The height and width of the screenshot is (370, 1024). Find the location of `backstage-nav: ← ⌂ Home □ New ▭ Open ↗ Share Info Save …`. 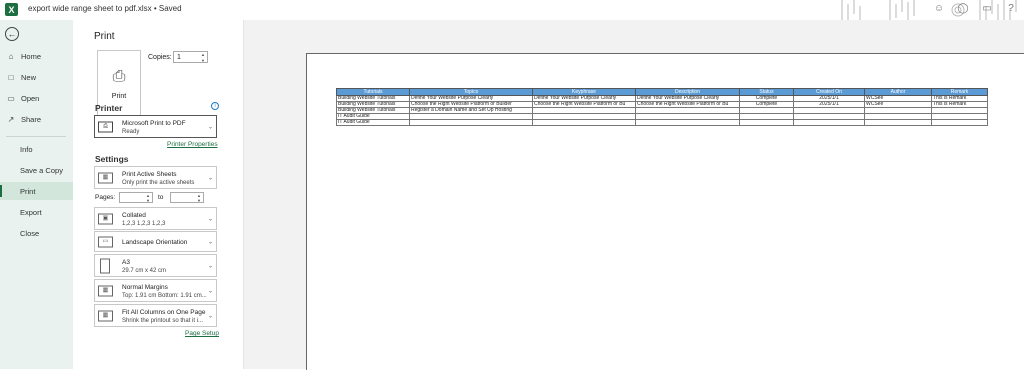

backstage-nav: ← ⌂ Home □ New ▭ Open ↗ Share Info Save … is located at coordinates (36, 194).